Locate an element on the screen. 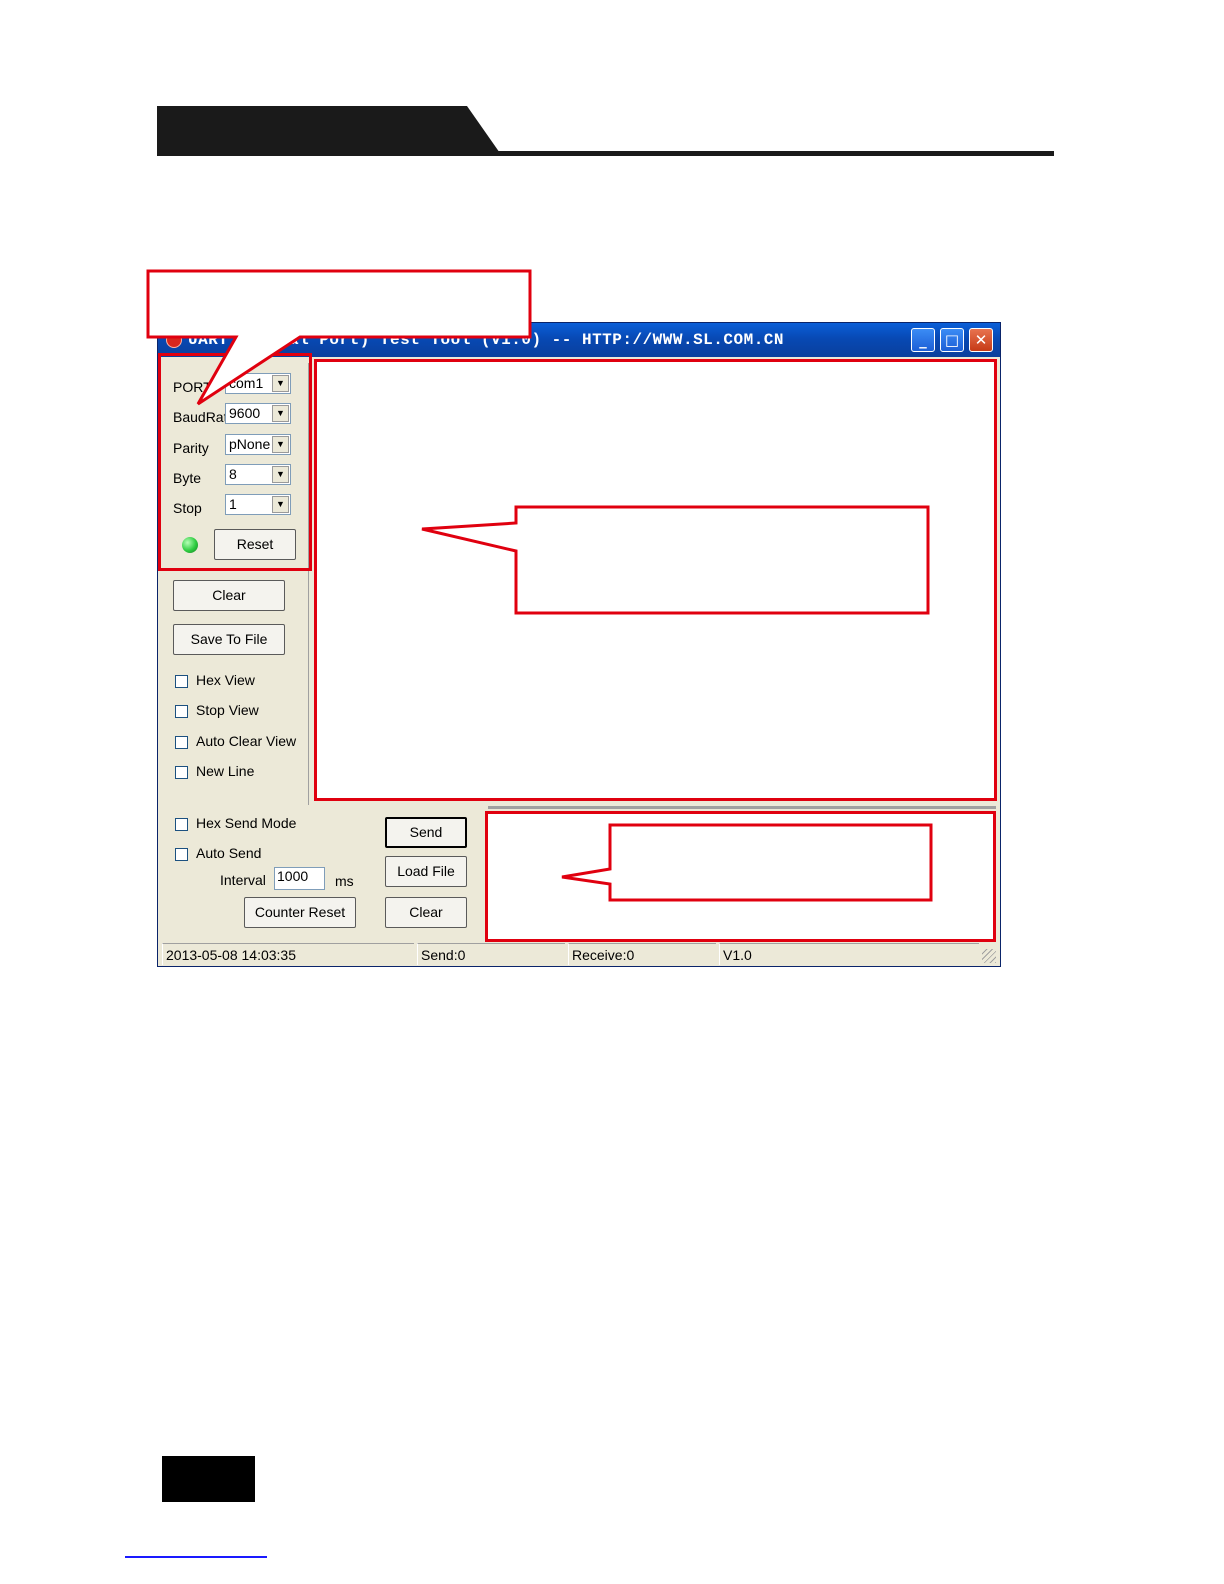 This screenshot has height=1584, width=1224. callout-send is located at coordinates (747, 862).